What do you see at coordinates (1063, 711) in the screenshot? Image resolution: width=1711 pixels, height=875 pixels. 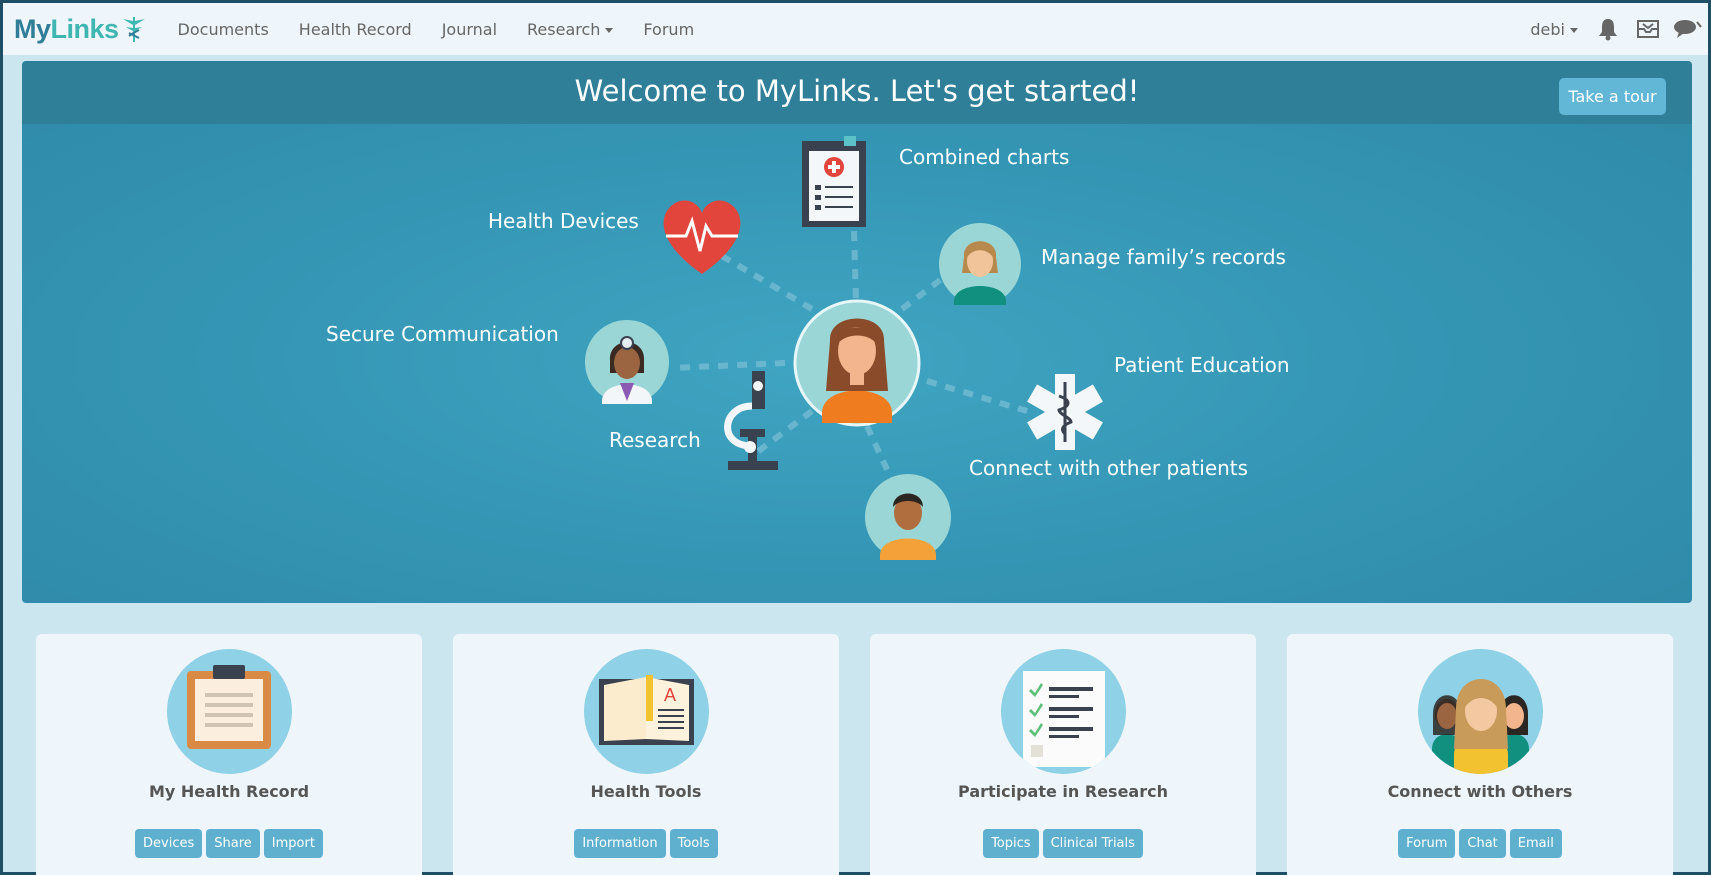 I see `checklist-icon` at bounding box center [1063, 711].